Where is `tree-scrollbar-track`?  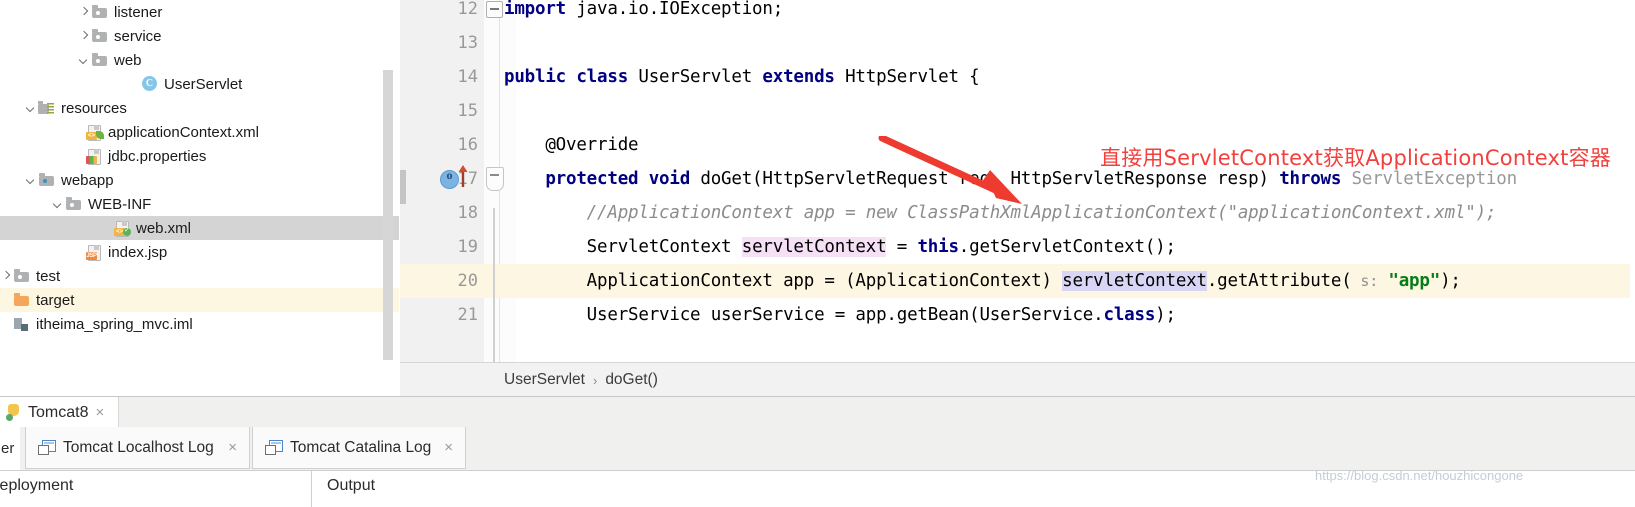 tree-scrollbar-track is located at coordinates (389, 198).